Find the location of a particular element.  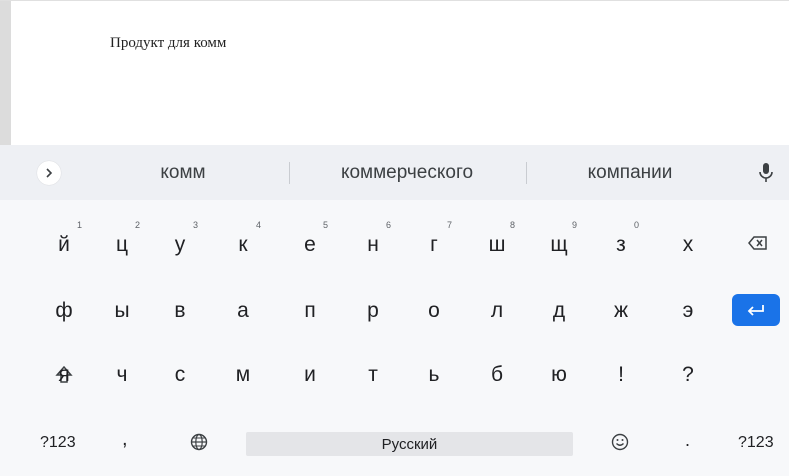

enter-icon is located at coordinates (755, 310).